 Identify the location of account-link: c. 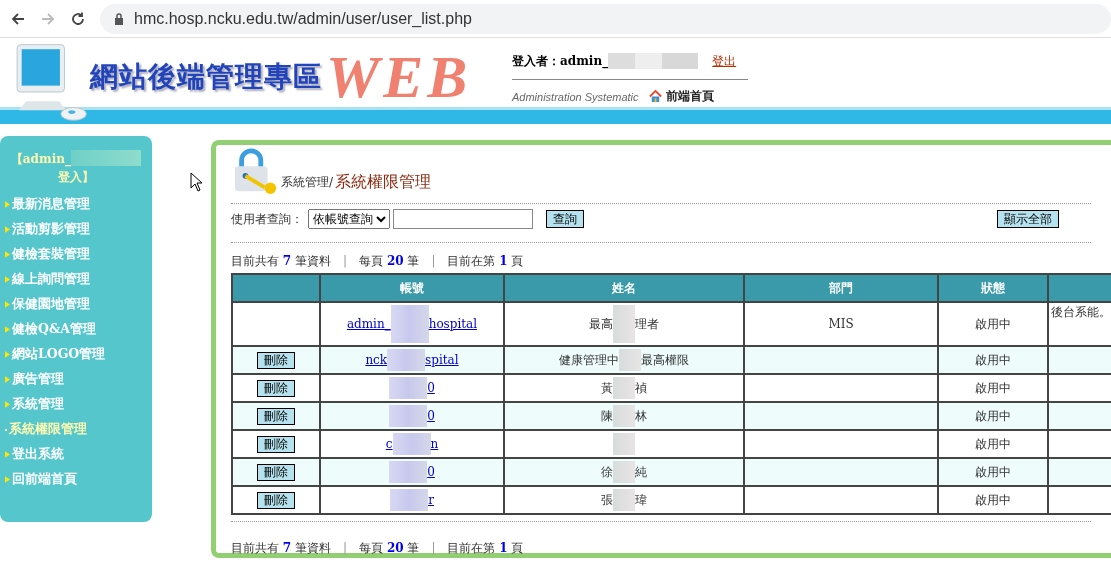
(389, 444).